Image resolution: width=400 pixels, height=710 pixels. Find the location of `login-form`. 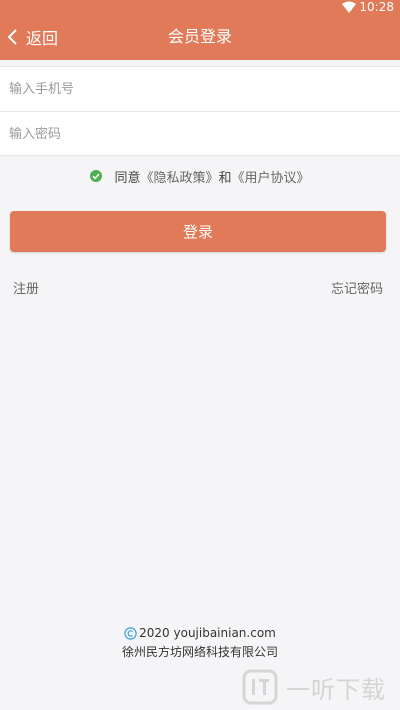

login-form is located at coordinates (200, 111).